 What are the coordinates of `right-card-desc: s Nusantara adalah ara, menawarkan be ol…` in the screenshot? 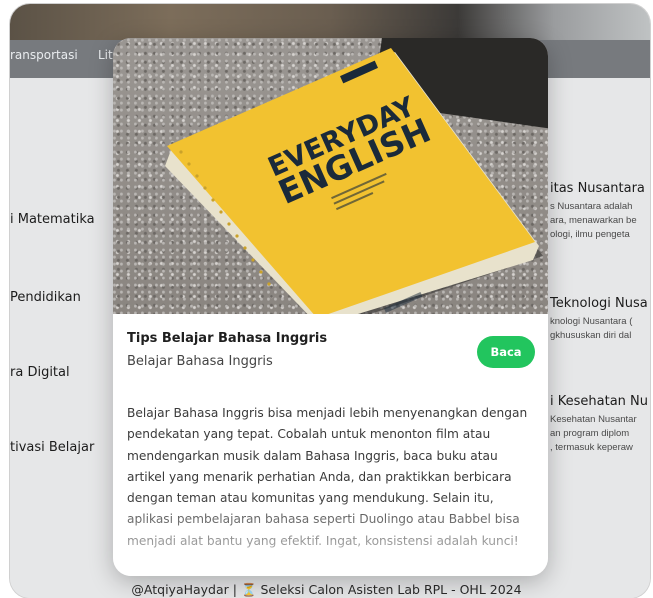 It's located at (593, 220).